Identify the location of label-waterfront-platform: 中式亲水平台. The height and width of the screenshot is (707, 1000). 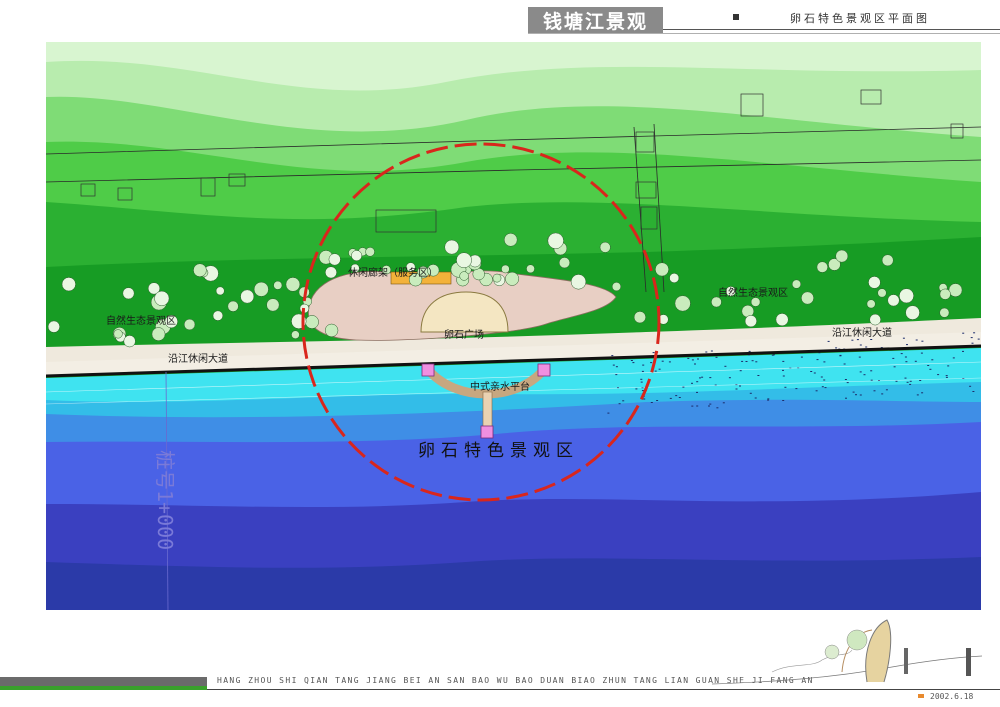
(500, 386).